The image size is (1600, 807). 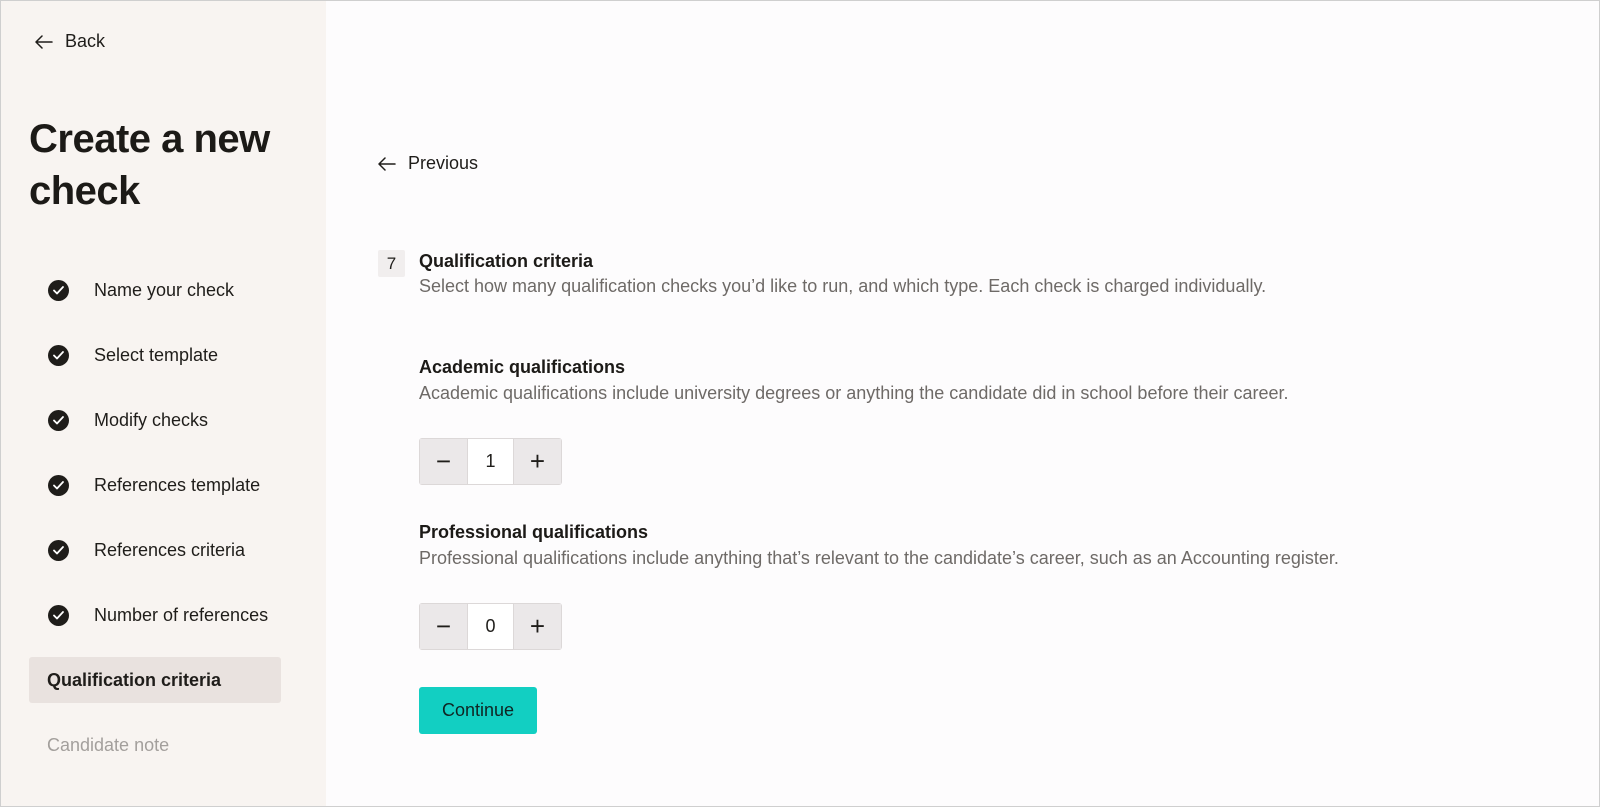 I want to click on step-references-template: References template, so click(x=155, y=485).